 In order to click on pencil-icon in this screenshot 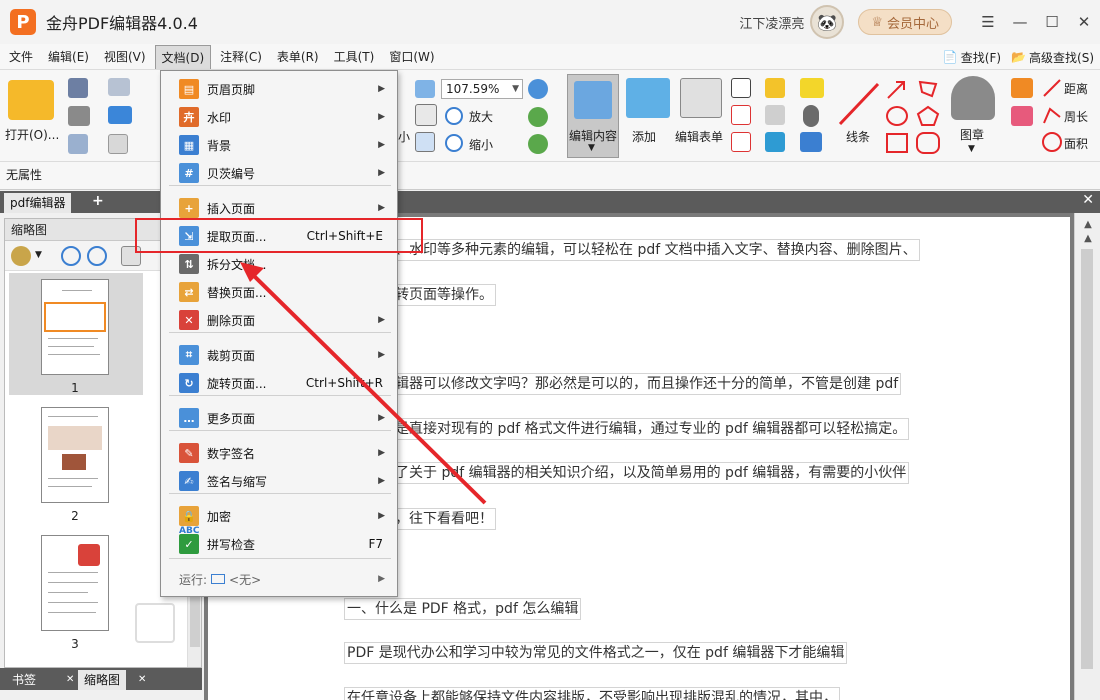, I will do `click(1022, 88)`.